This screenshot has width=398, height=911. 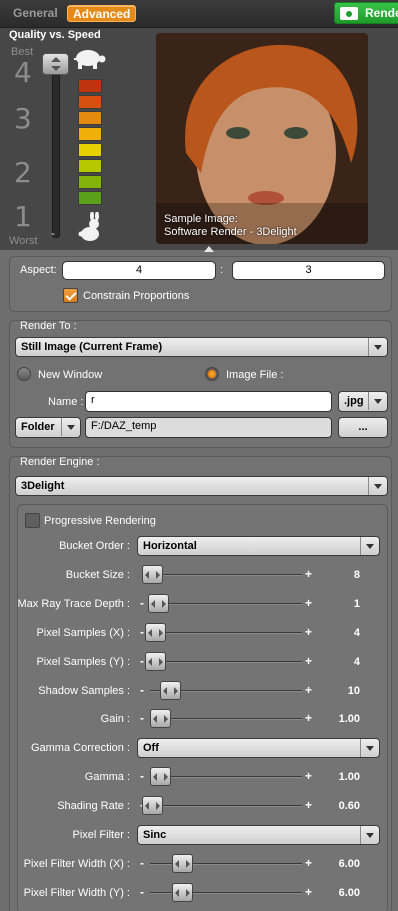 What do you see at coordinates (308, 574) in the screenshot?
I see `bucket-size-increment: +` at bounding box center [308, 574].